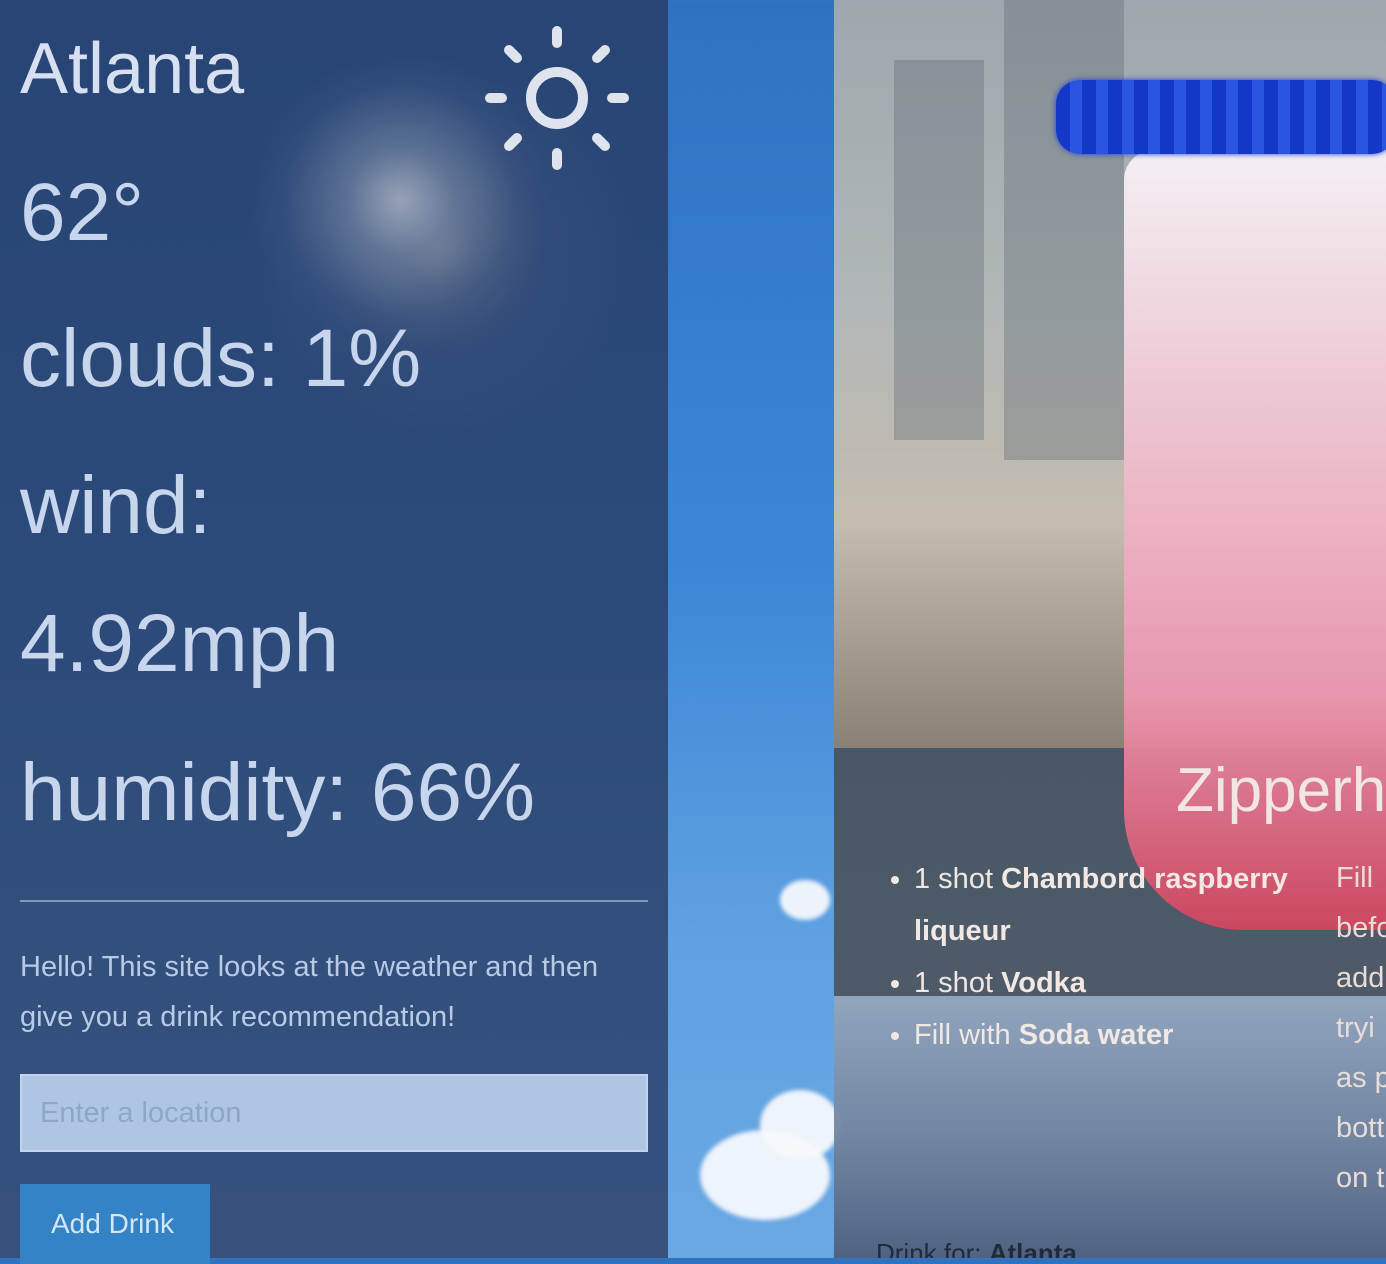 The height and width of the screenshot is (1264, 1386). What do you see at coordinates (962, 1035) in the screenshot?
I see `ingredient-amount: Fill with` at bounding box center [962, 1035].